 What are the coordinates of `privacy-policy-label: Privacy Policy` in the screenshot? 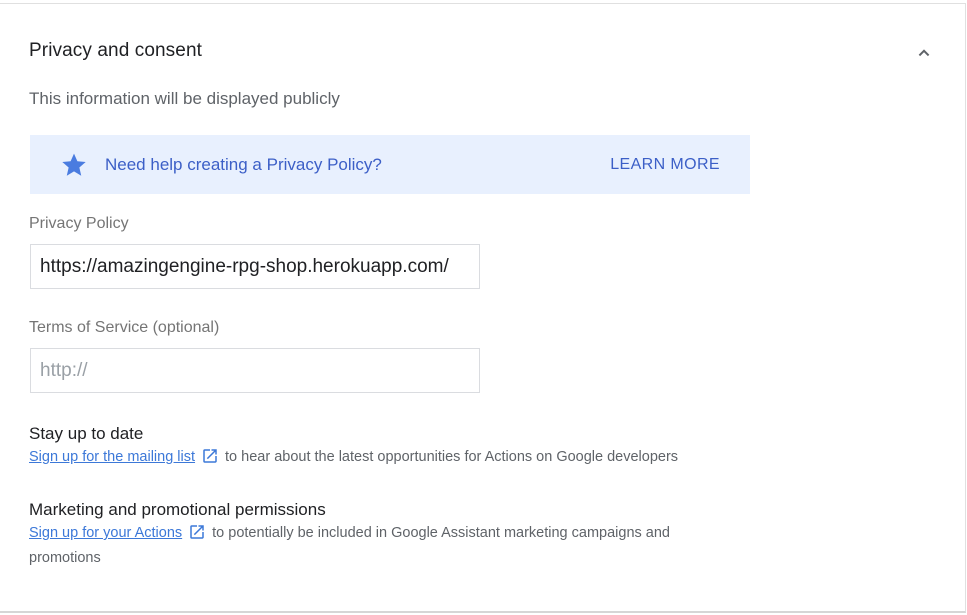 It's located at (79, 223).